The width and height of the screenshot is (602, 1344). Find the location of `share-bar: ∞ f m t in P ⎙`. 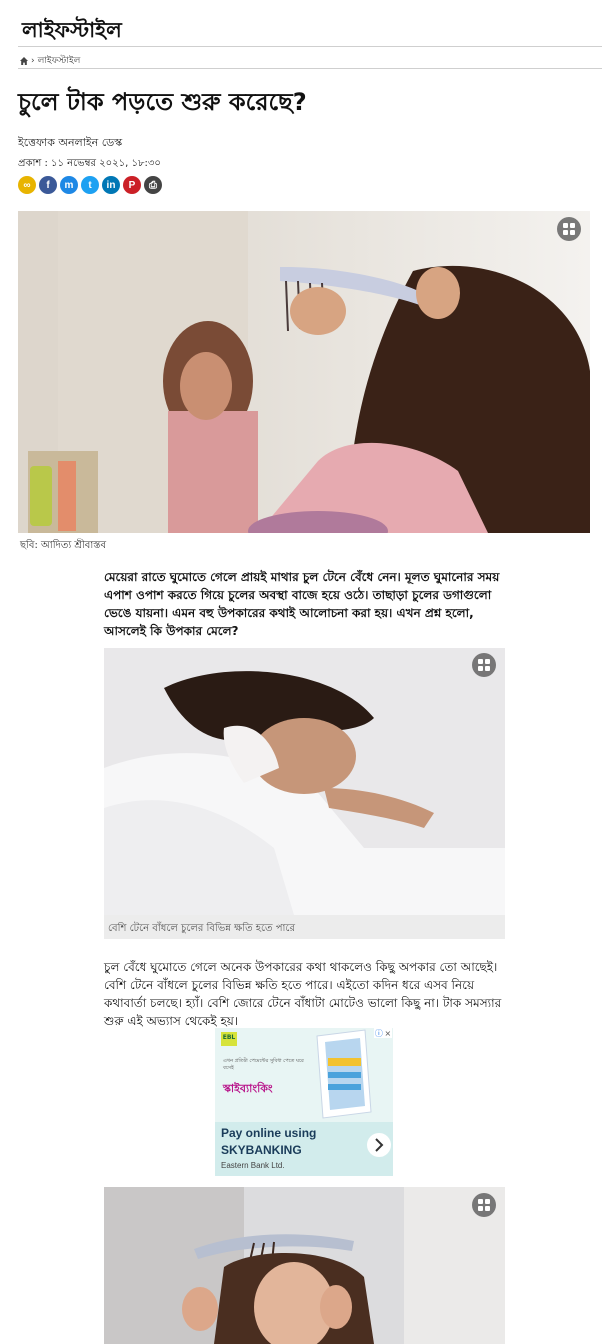

share-bar: ∞ f m t in P ⎙ is located at coordinates (90, 185).